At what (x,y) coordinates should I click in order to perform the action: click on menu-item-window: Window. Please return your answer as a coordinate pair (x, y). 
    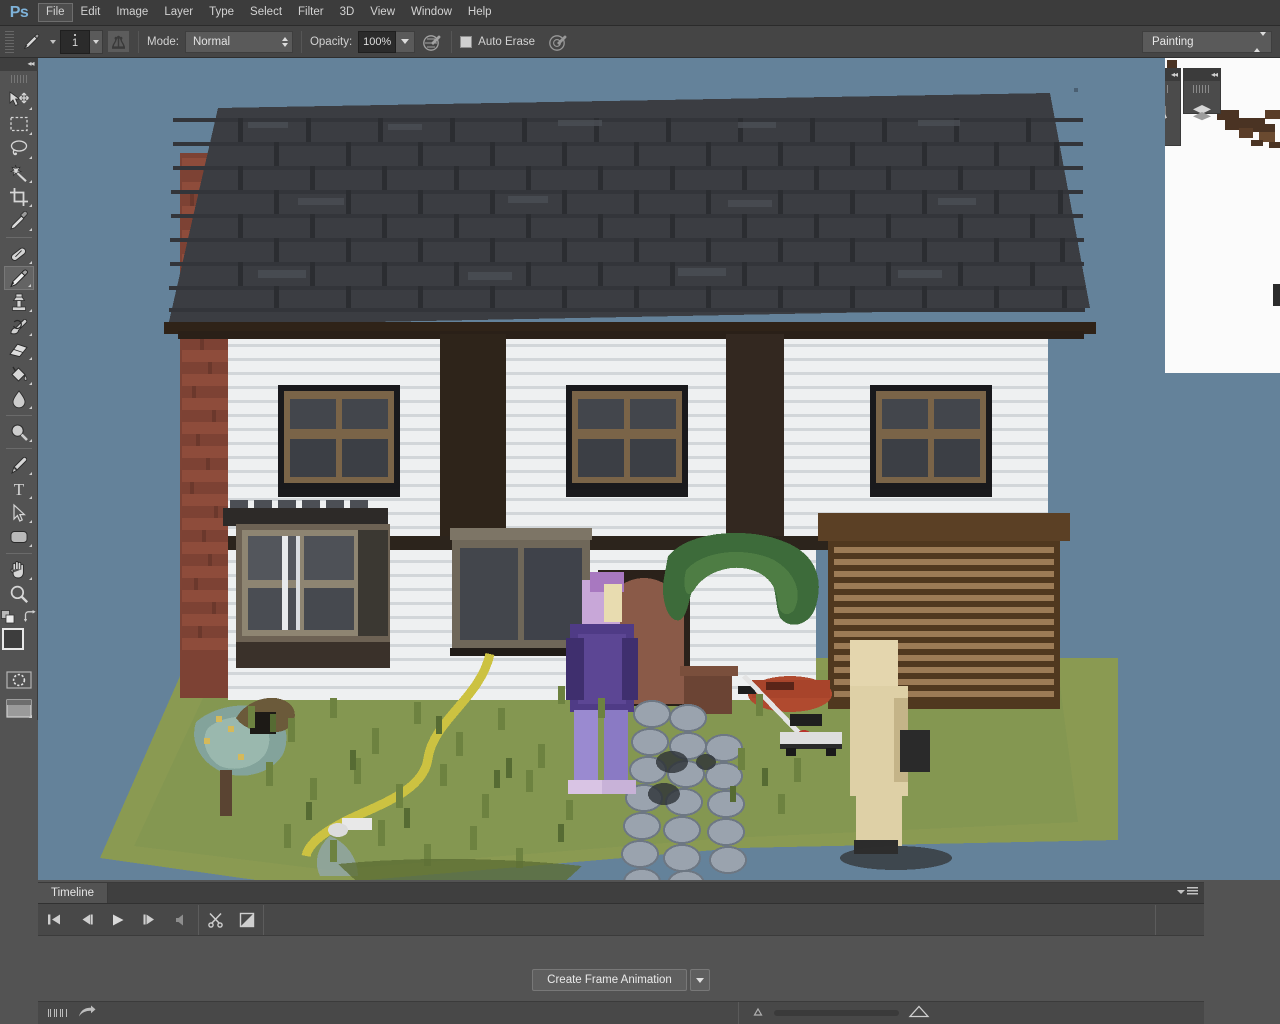
    Looking at the image, I should click on (431, 12).